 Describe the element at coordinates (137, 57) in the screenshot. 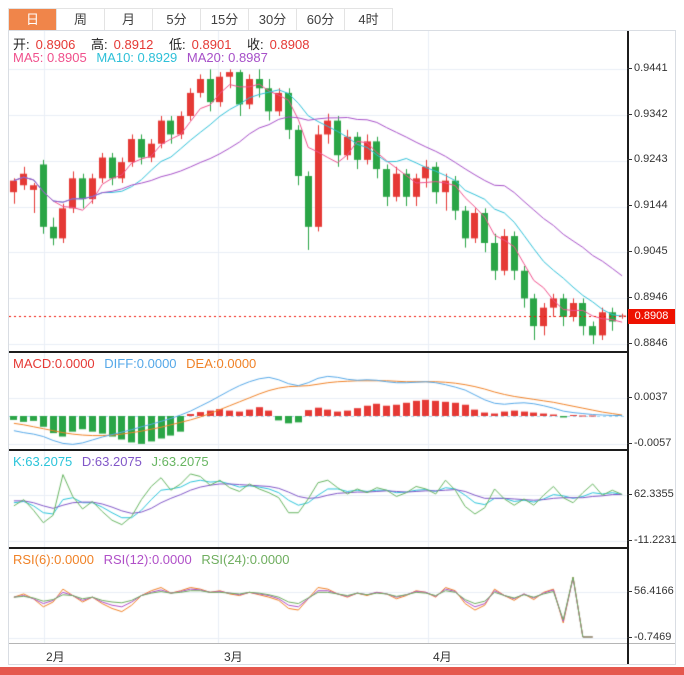

I see `ma10-value: MA10: 0.8929` at that location.